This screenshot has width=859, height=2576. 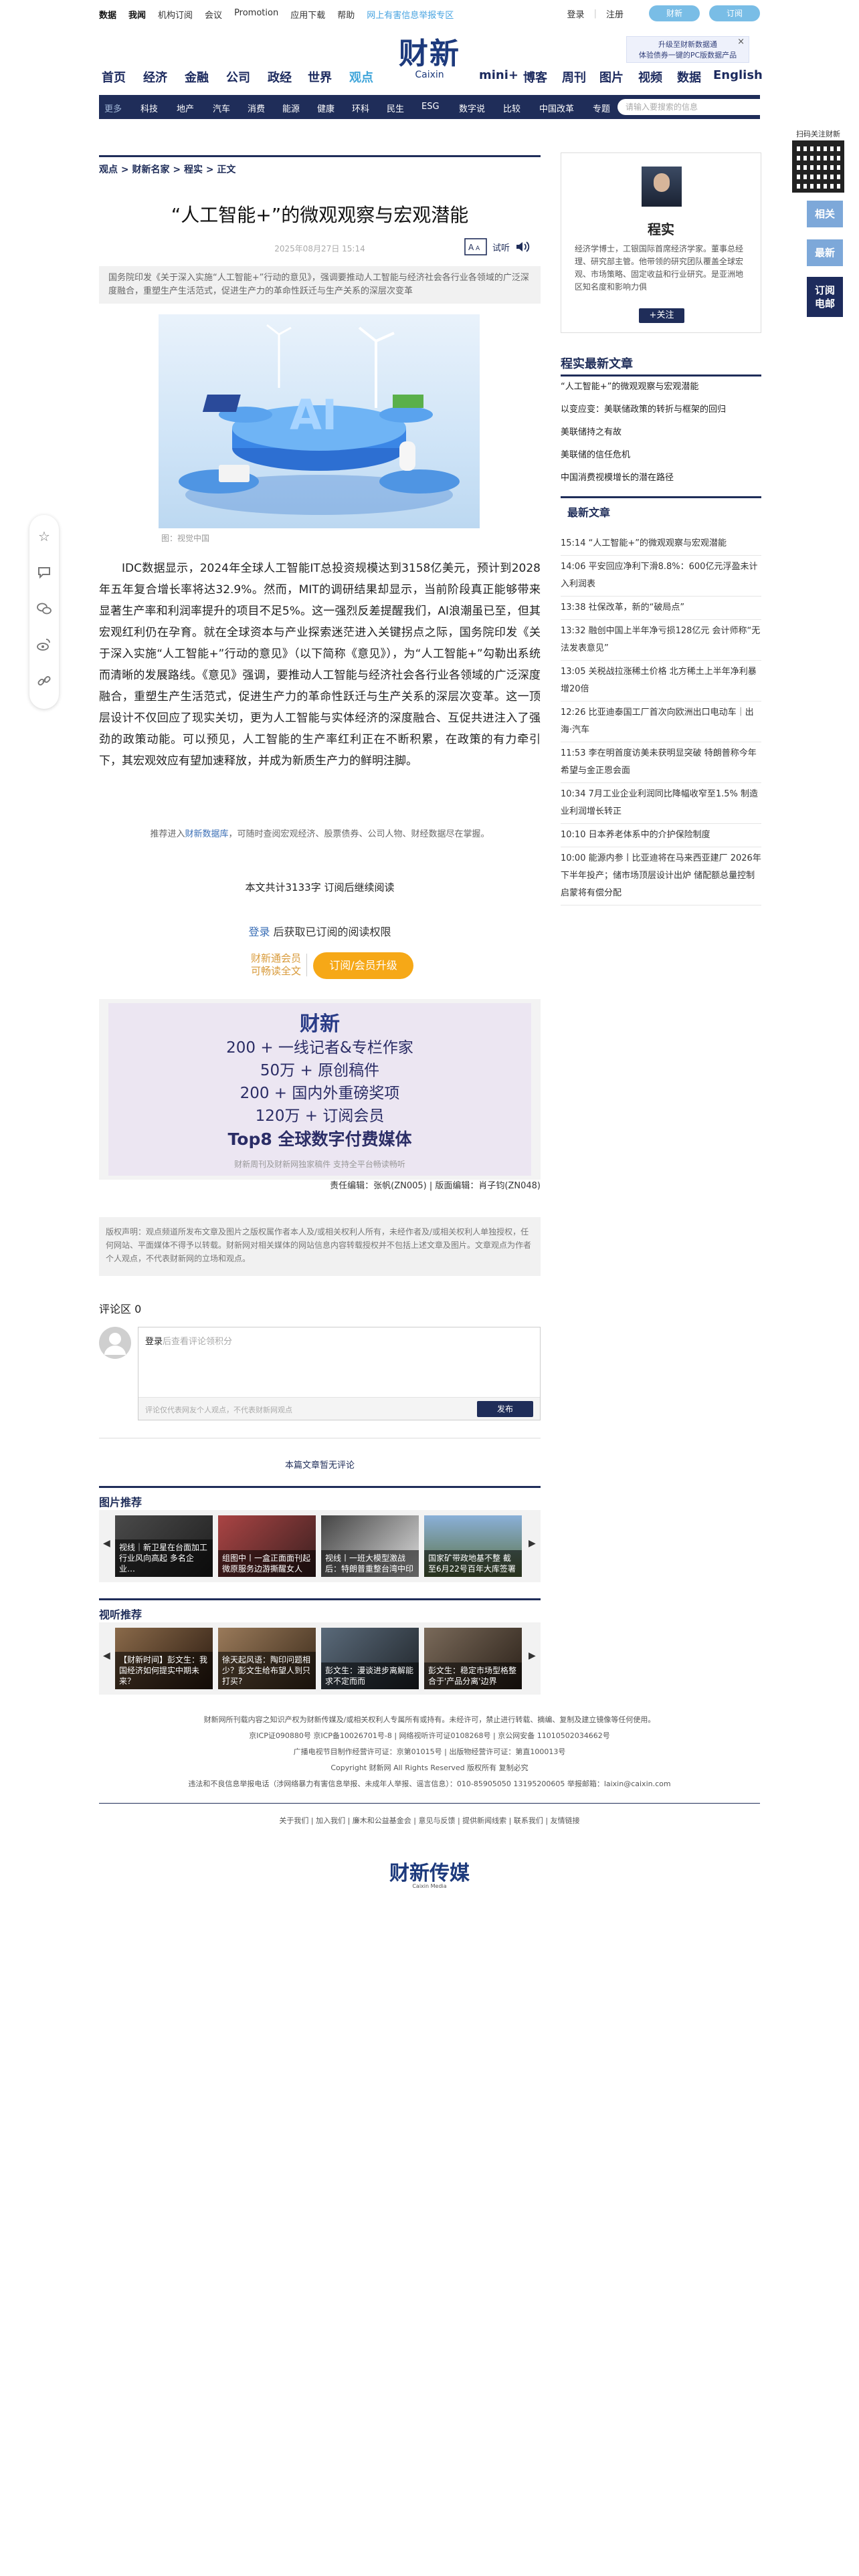 What do you see at coordinates (472, 108) in the screenshot?
I see `subnav-data-says: 数字说` at bounding box center [472, 108].